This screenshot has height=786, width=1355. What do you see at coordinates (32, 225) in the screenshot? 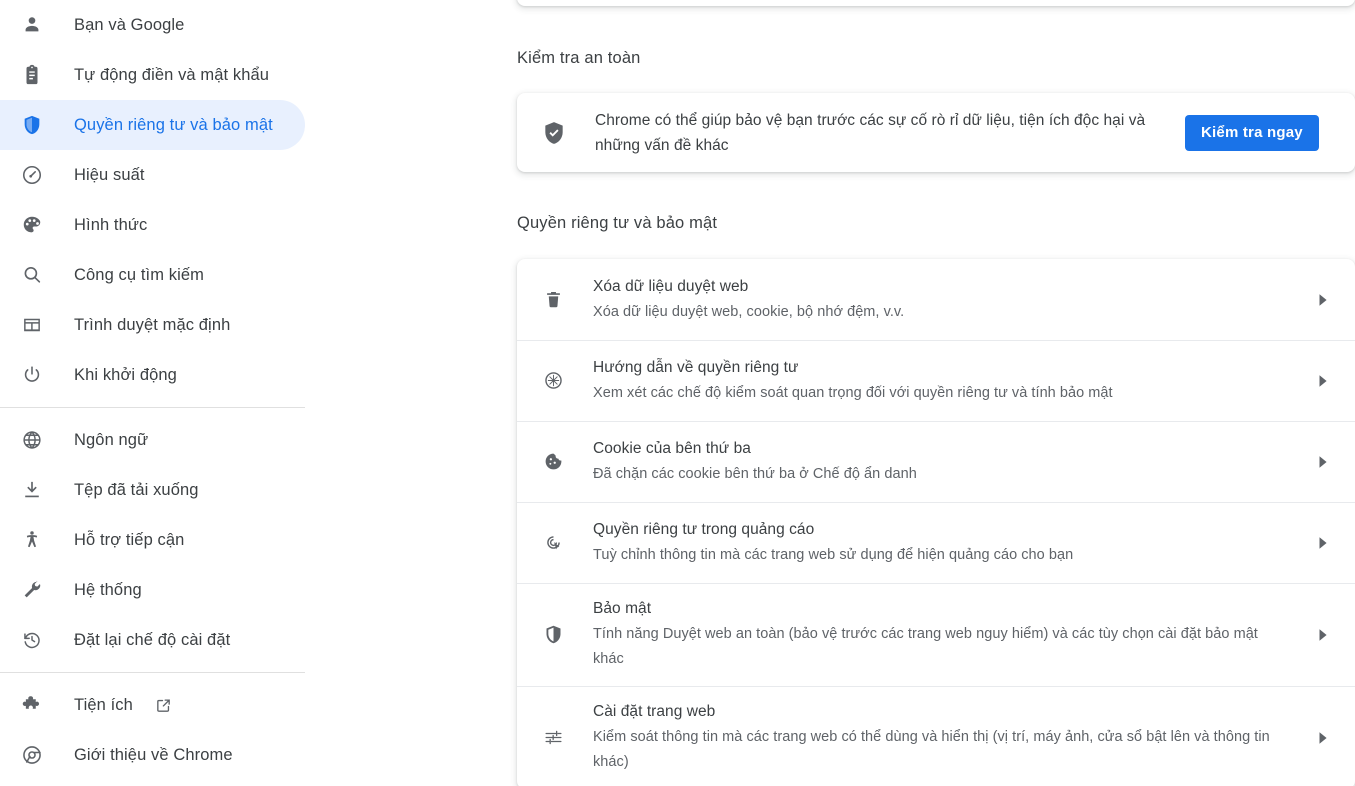
I see `palette-icon` at bounding box center [32, 225].